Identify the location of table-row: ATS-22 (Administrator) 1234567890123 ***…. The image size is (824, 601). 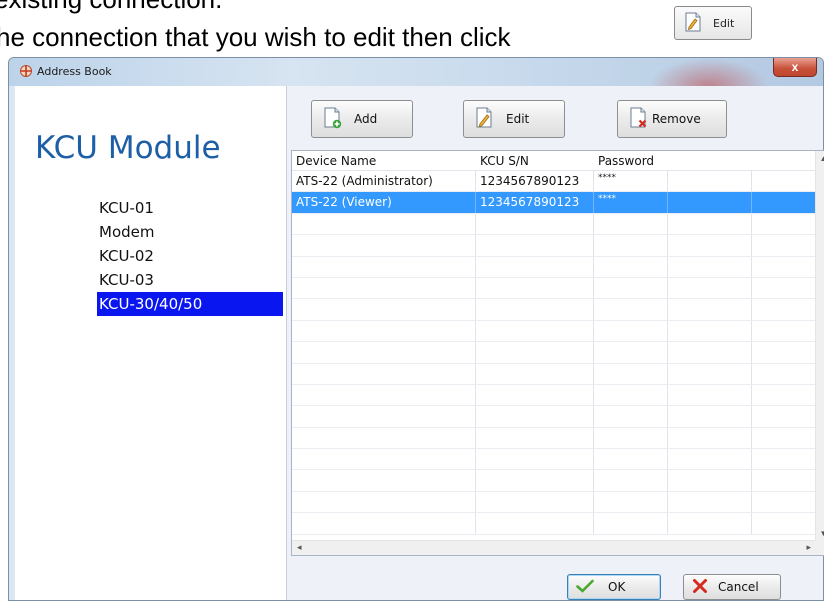
(554, 182).